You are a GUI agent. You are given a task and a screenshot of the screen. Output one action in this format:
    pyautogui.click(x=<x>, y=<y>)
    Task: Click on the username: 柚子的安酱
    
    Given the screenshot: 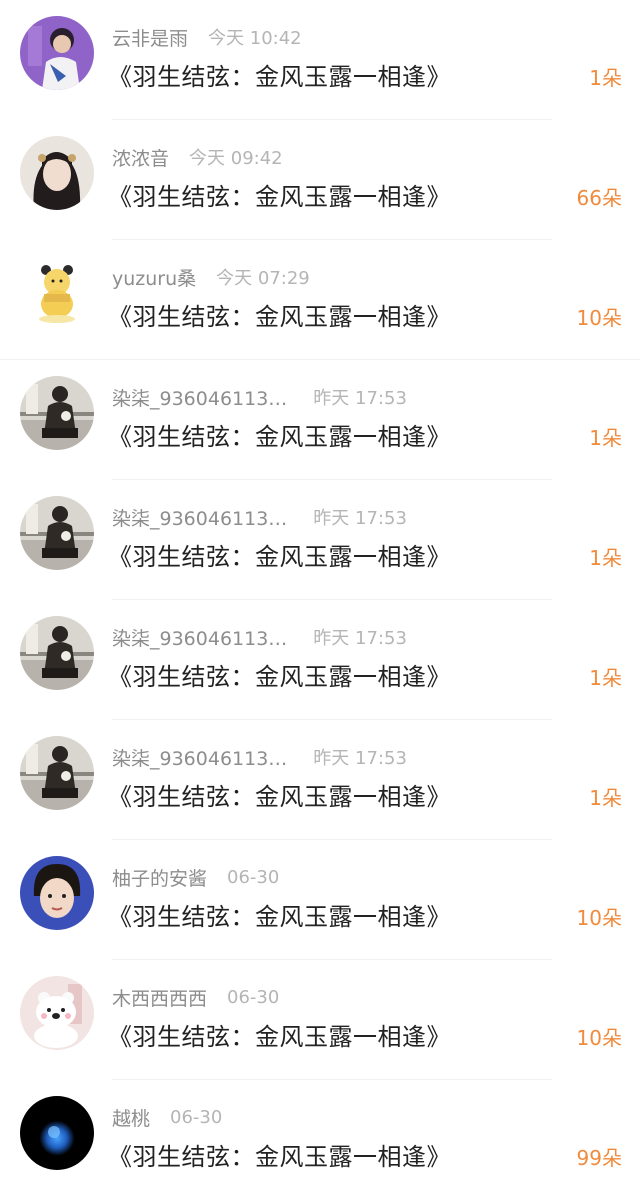 What is the action you would take?
    pyautogui.click(x=159, y=877)
    